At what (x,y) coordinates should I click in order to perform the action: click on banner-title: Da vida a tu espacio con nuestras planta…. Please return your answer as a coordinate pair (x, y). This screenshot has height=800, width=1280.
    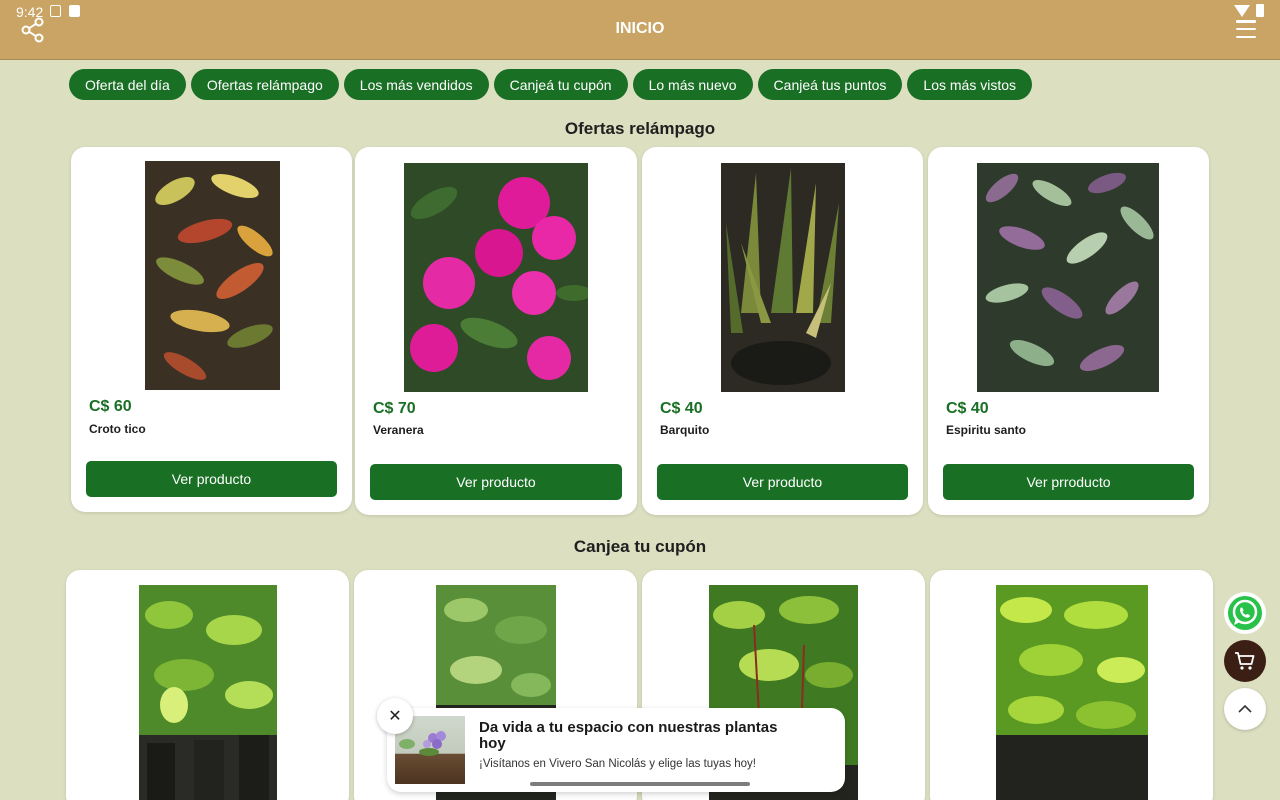
    Looking at the image, I should click on (628, 735).